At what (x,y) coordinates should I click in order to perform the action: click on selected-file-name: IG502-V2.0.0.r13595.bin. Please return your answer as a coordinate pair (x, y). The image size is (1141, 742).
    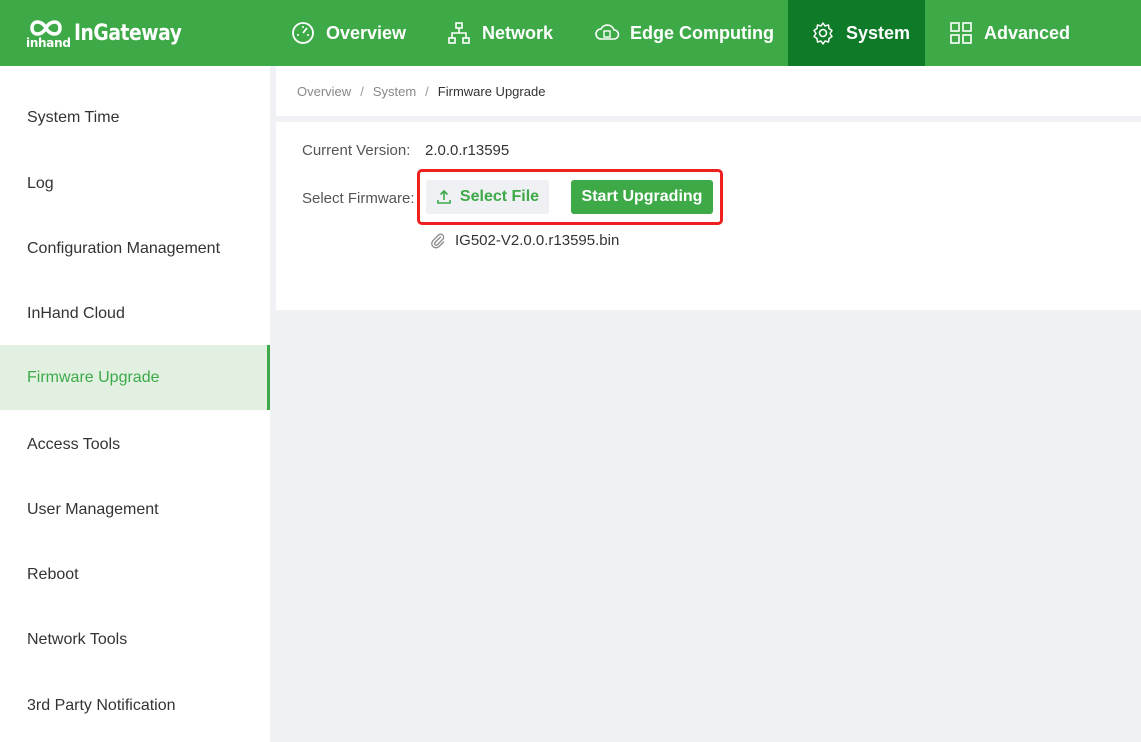
    Looking at the image, I should click on (537, 240).